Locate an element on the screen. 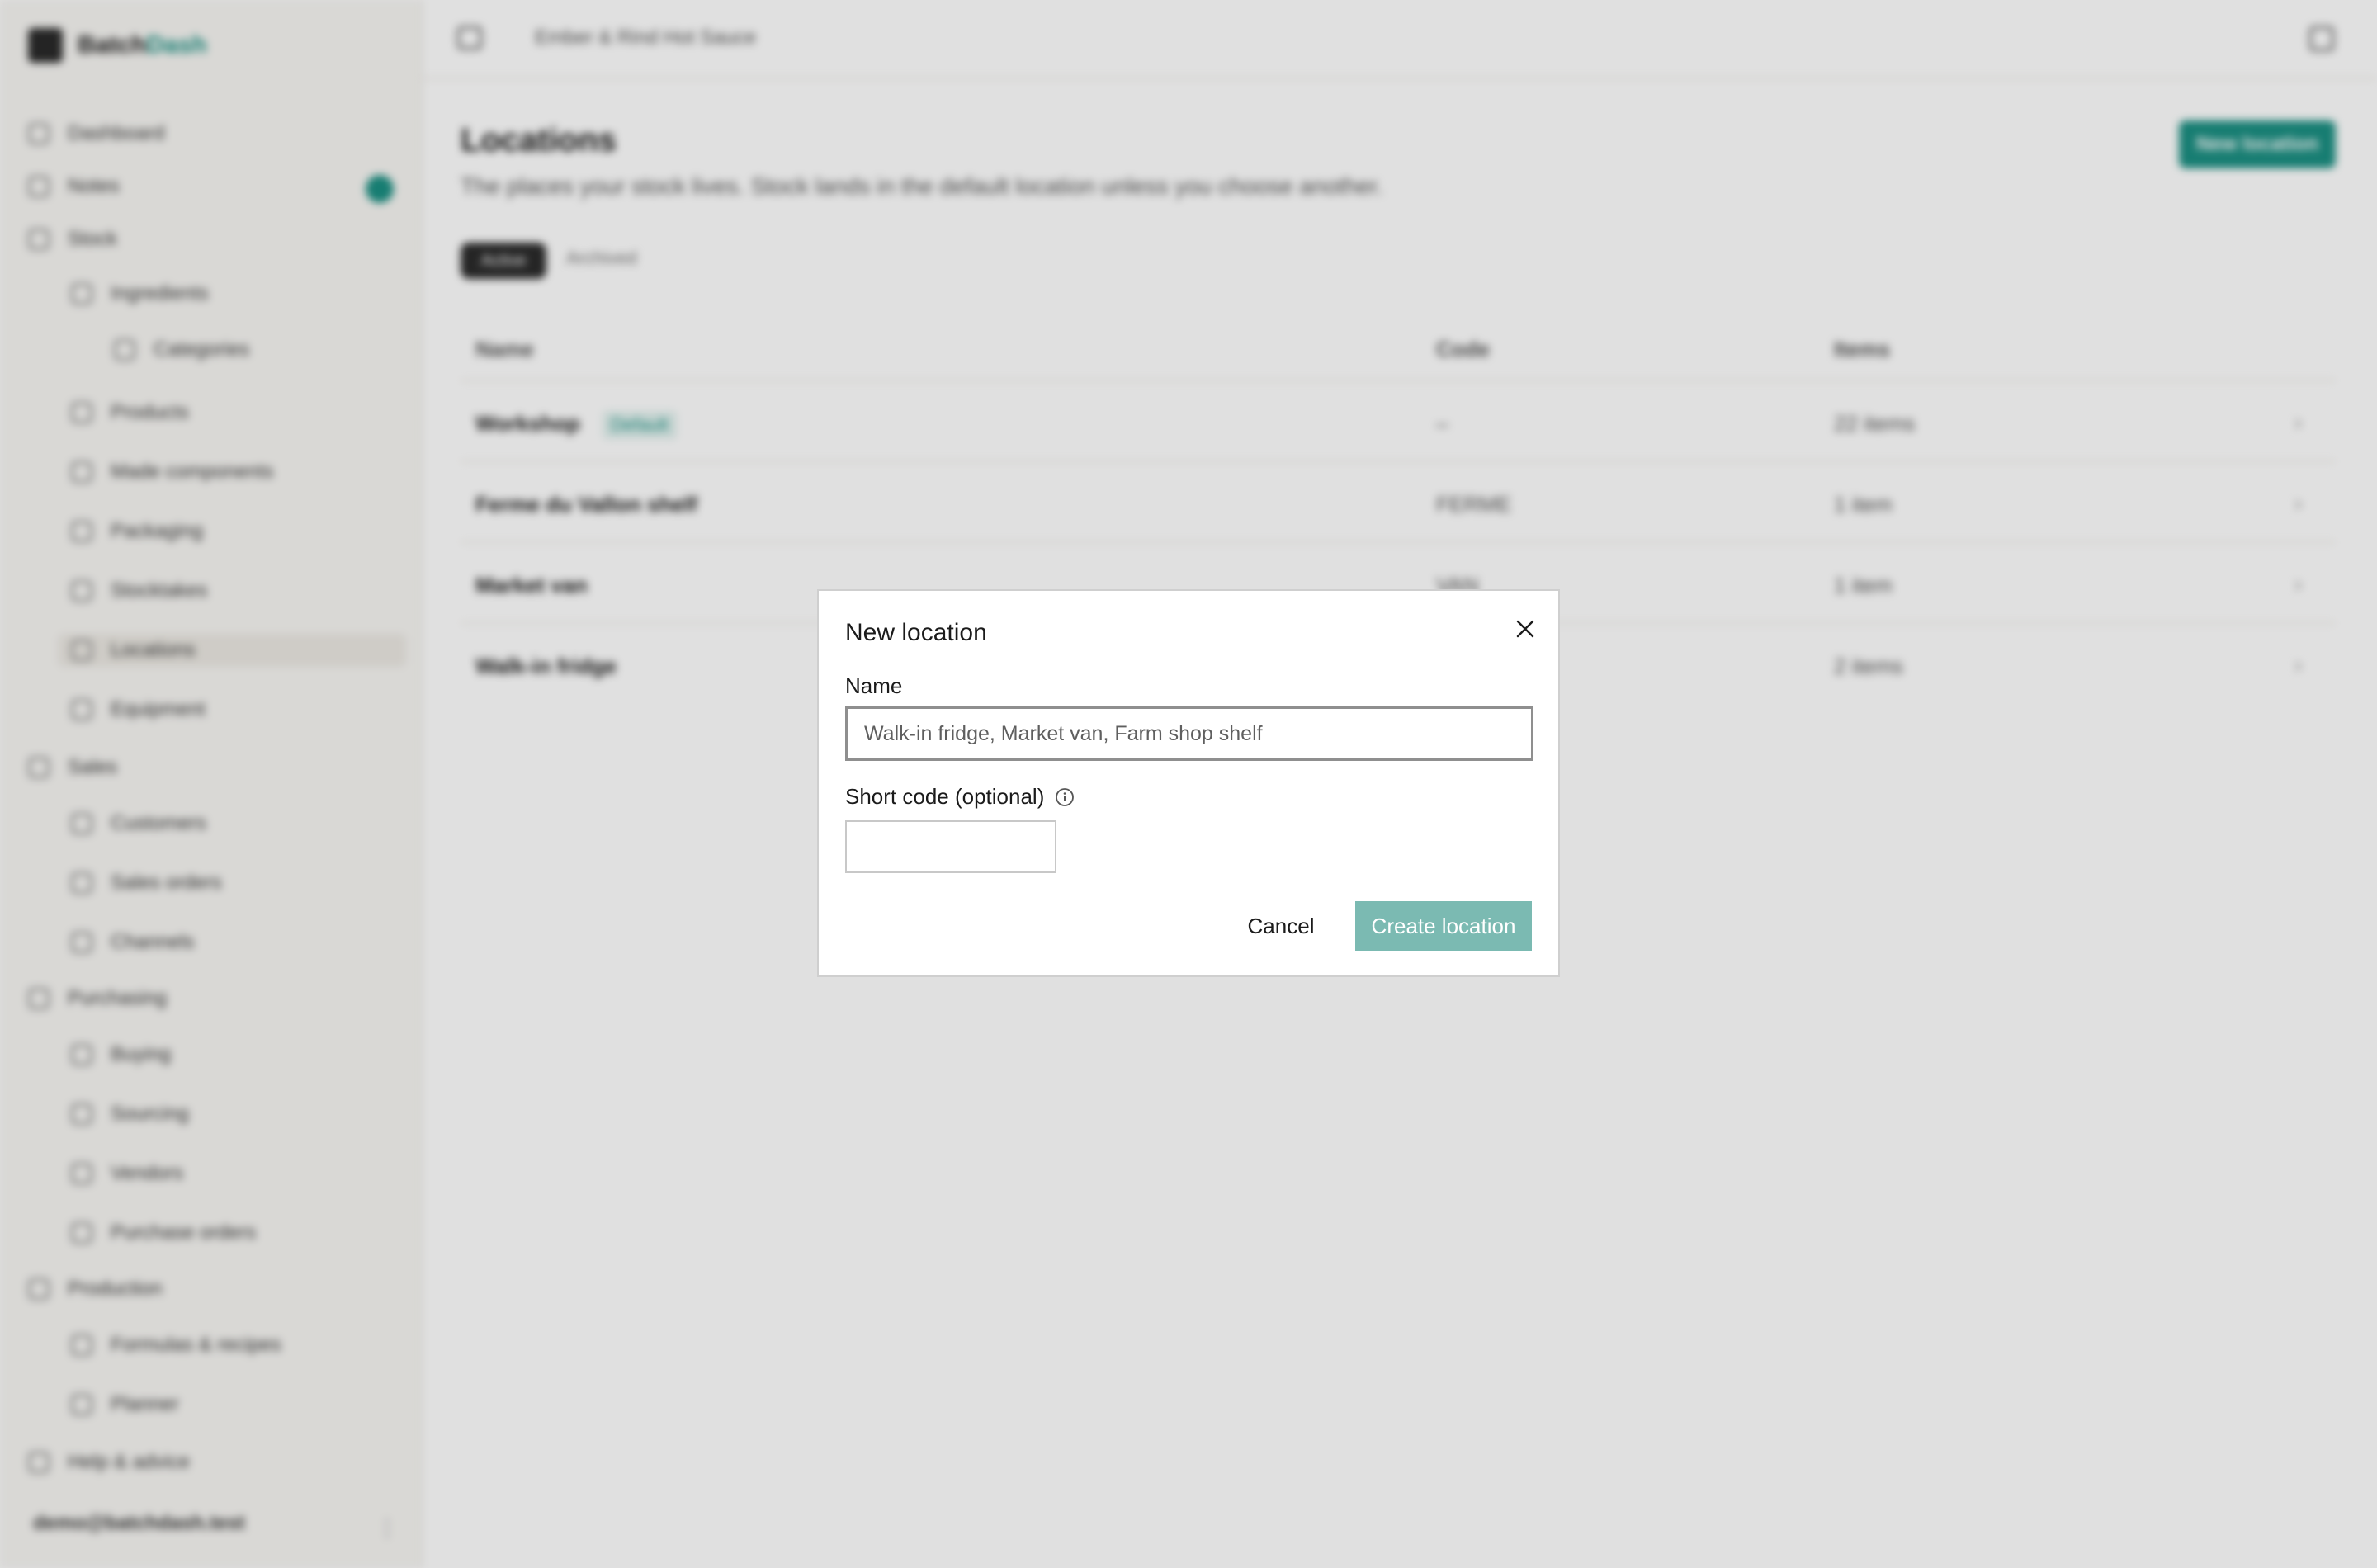  name-label: Name is located at coordinates (874, 685).